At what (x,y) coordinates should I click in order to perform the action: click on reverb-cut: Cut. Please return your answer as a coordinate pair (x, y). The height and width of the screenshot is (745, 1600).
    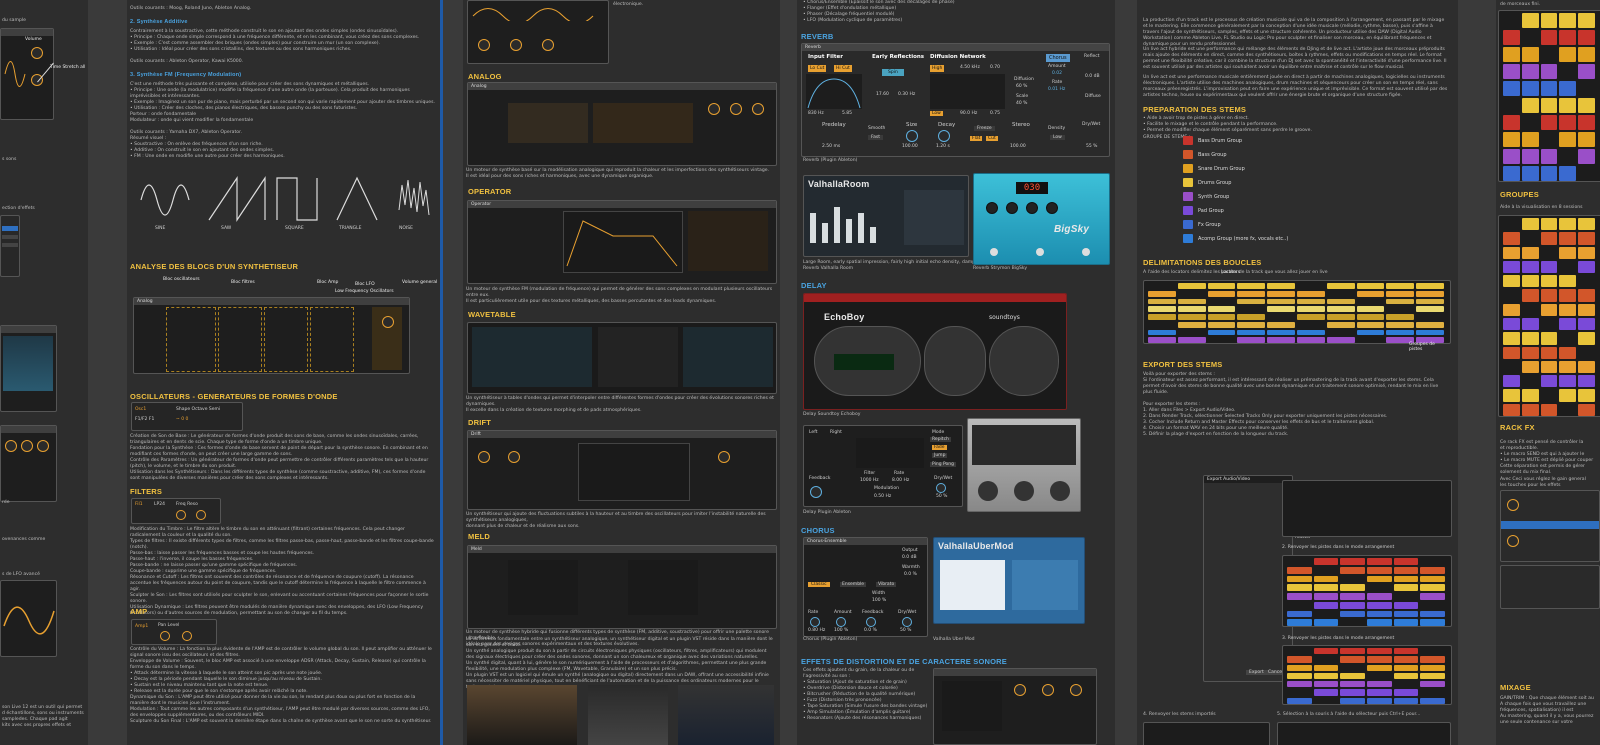
    Looking at the image, I should click on (992, 138).